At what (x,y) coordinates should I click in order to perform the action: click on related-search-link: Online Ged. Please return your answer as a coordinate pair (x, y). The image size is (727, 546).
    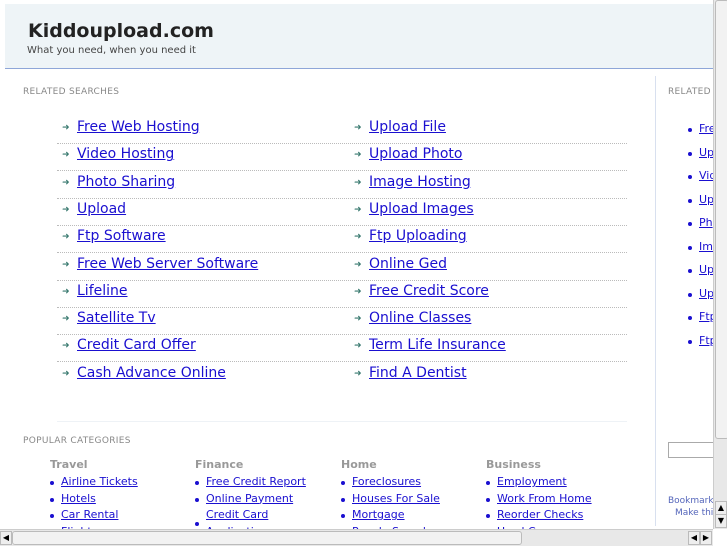
    Looking at the image, I should click on (408, 264).